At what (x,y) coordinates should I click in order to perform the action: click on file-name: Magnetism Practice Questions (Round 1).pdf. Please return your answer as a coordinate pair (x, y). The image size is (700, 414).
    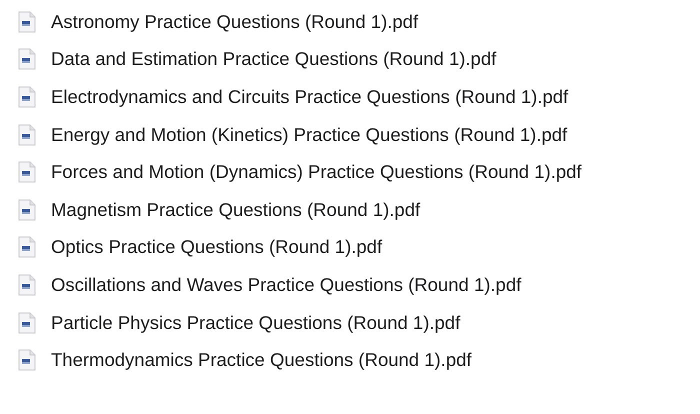
    Looking at the image, I should click on (235, 209).